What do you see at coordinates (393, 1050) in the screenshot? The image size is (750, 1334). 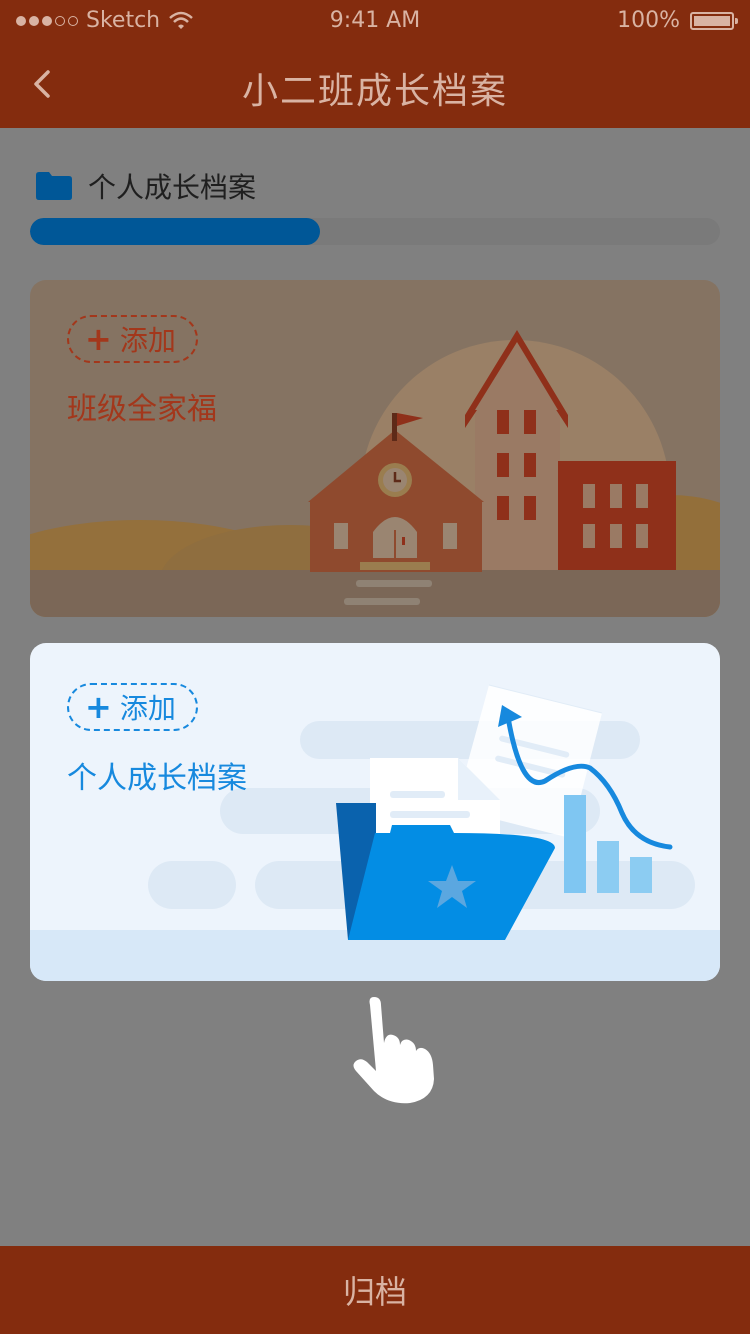 I see `pointing-hand-icon` at bounding box center [393, 1050].